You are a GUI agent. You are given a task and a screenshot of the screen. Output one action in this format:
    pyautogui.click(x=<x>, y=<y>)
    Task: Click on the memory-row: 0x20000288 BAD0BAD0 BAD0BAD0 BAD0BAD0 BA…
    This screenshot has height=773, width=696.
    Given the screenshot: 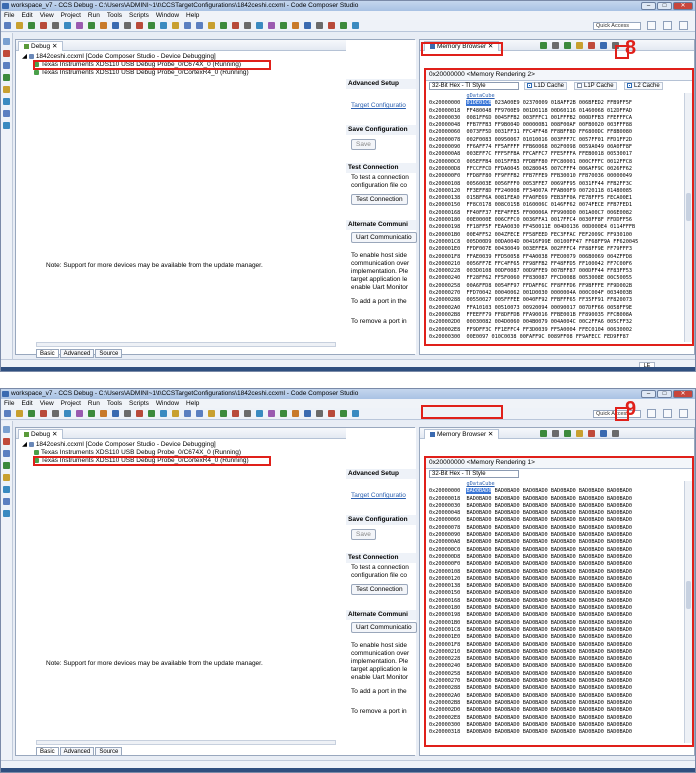 What is the action you would take?
    pyautogui.click(x=555, y=688)
    